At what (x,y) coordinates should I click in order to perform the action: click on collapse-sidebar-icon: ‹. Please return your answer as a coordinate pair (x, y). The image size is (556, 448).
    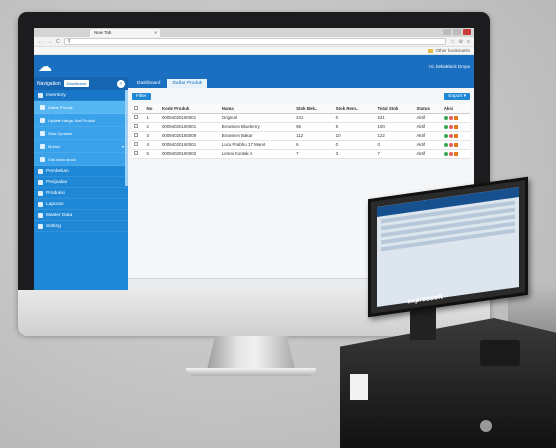
    Looking at the image, I should click on (121, 83).